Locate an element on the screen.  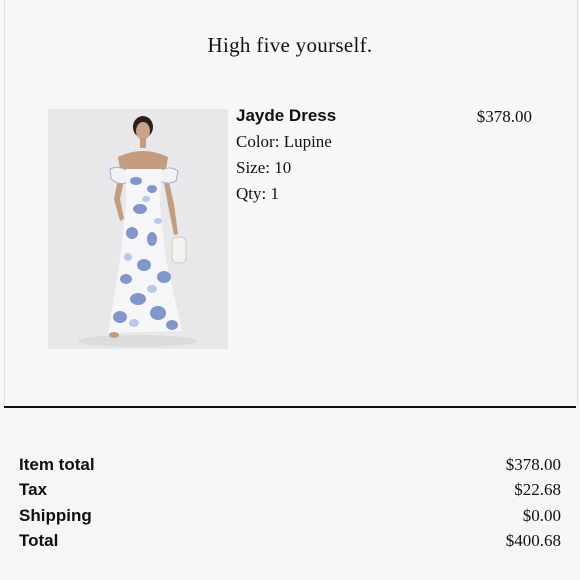
summary-value: $400.68 is located at coordinates (533, 540).